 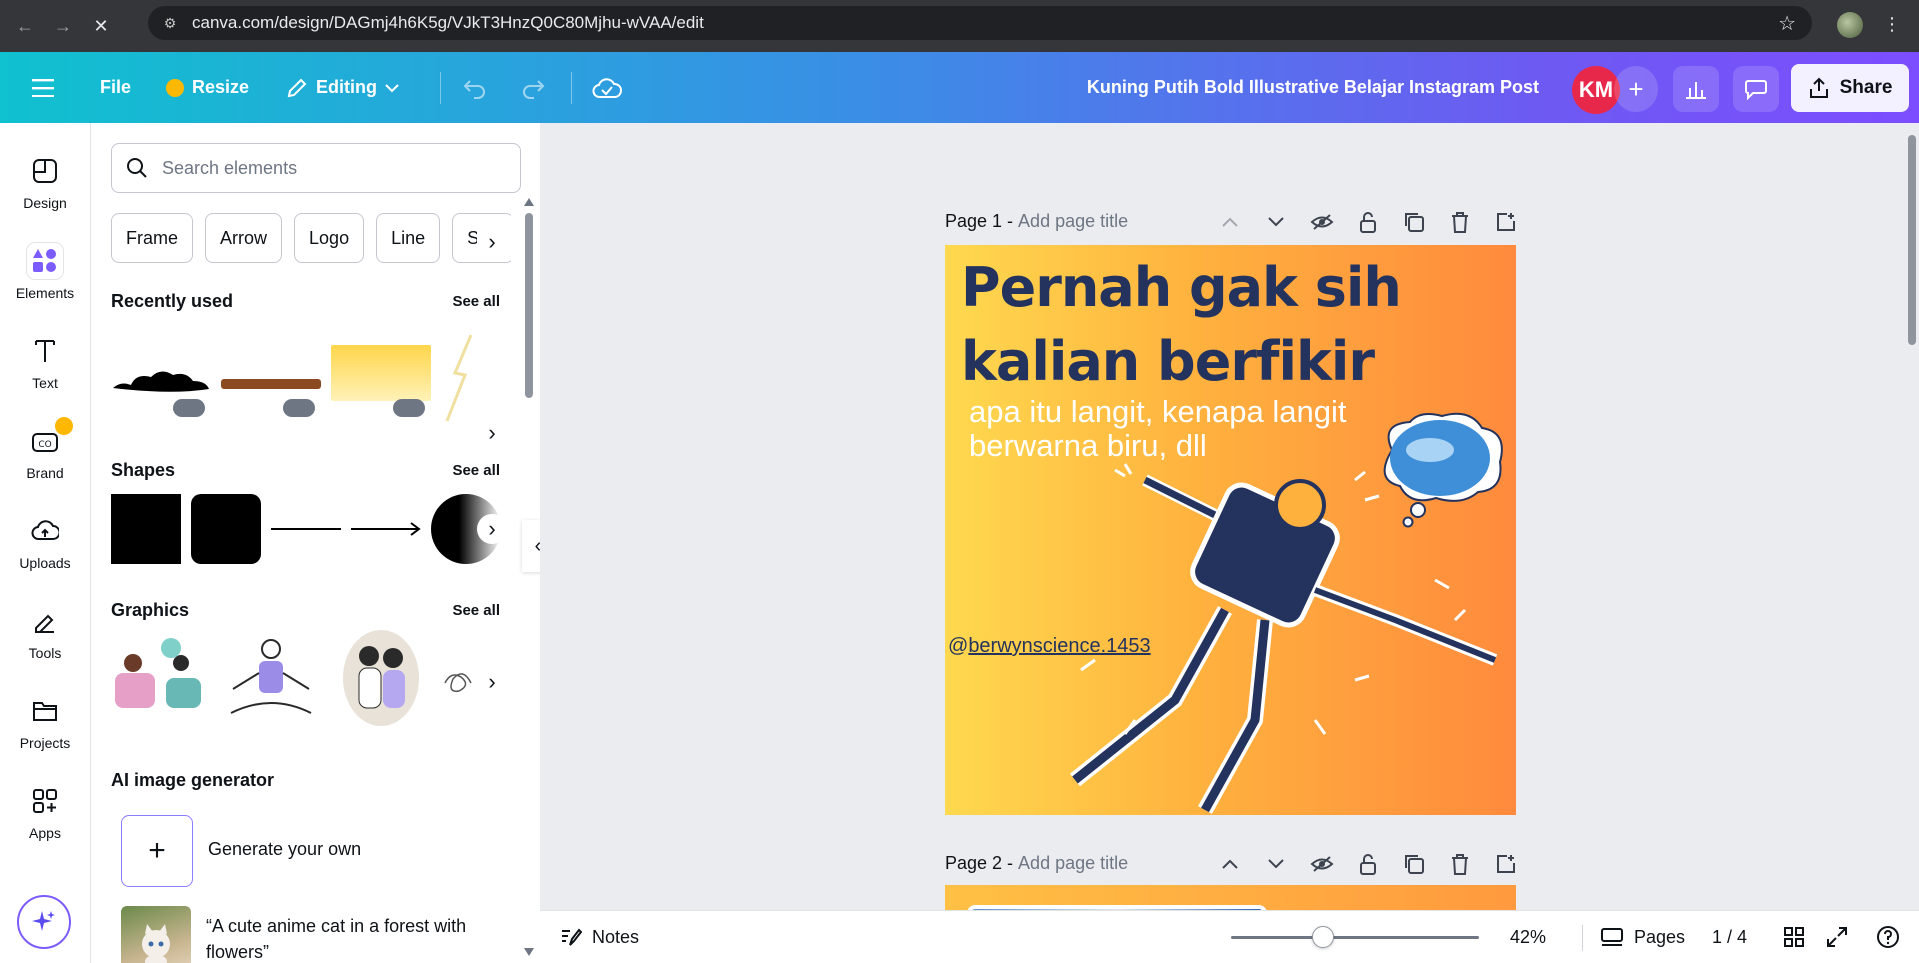 I want to click on recent-lightning, so click(x=461, y=378).